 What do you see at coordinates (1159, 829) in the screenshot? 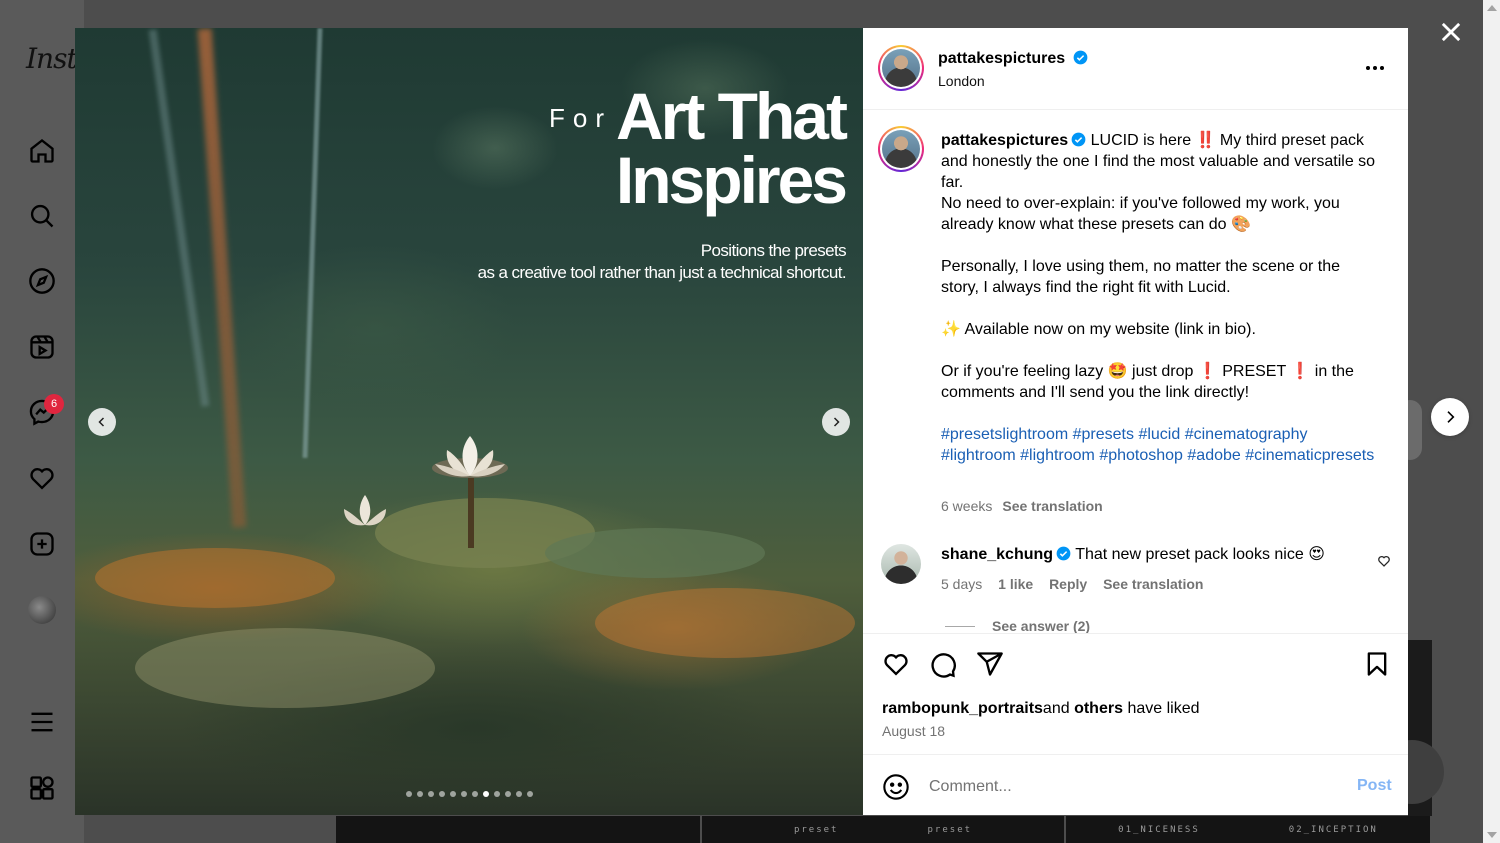
I see `thumbnail-label: 01_NICENESS` at bounding box center [1159, 829].